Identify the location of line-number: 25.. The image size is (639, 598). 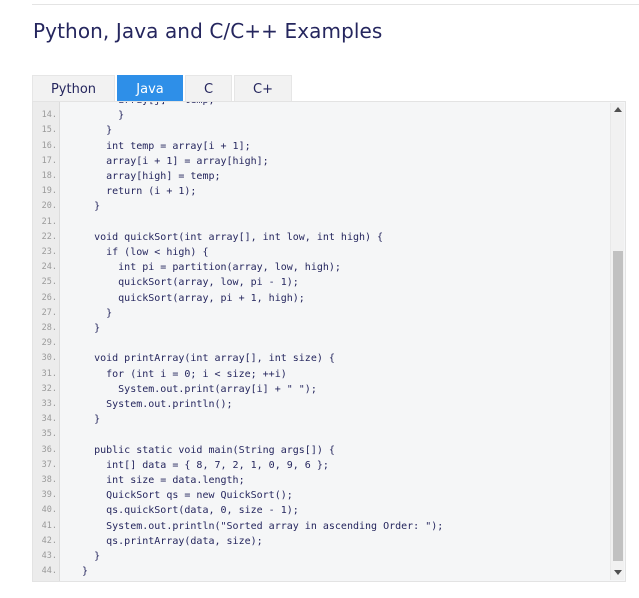
(49, 282).